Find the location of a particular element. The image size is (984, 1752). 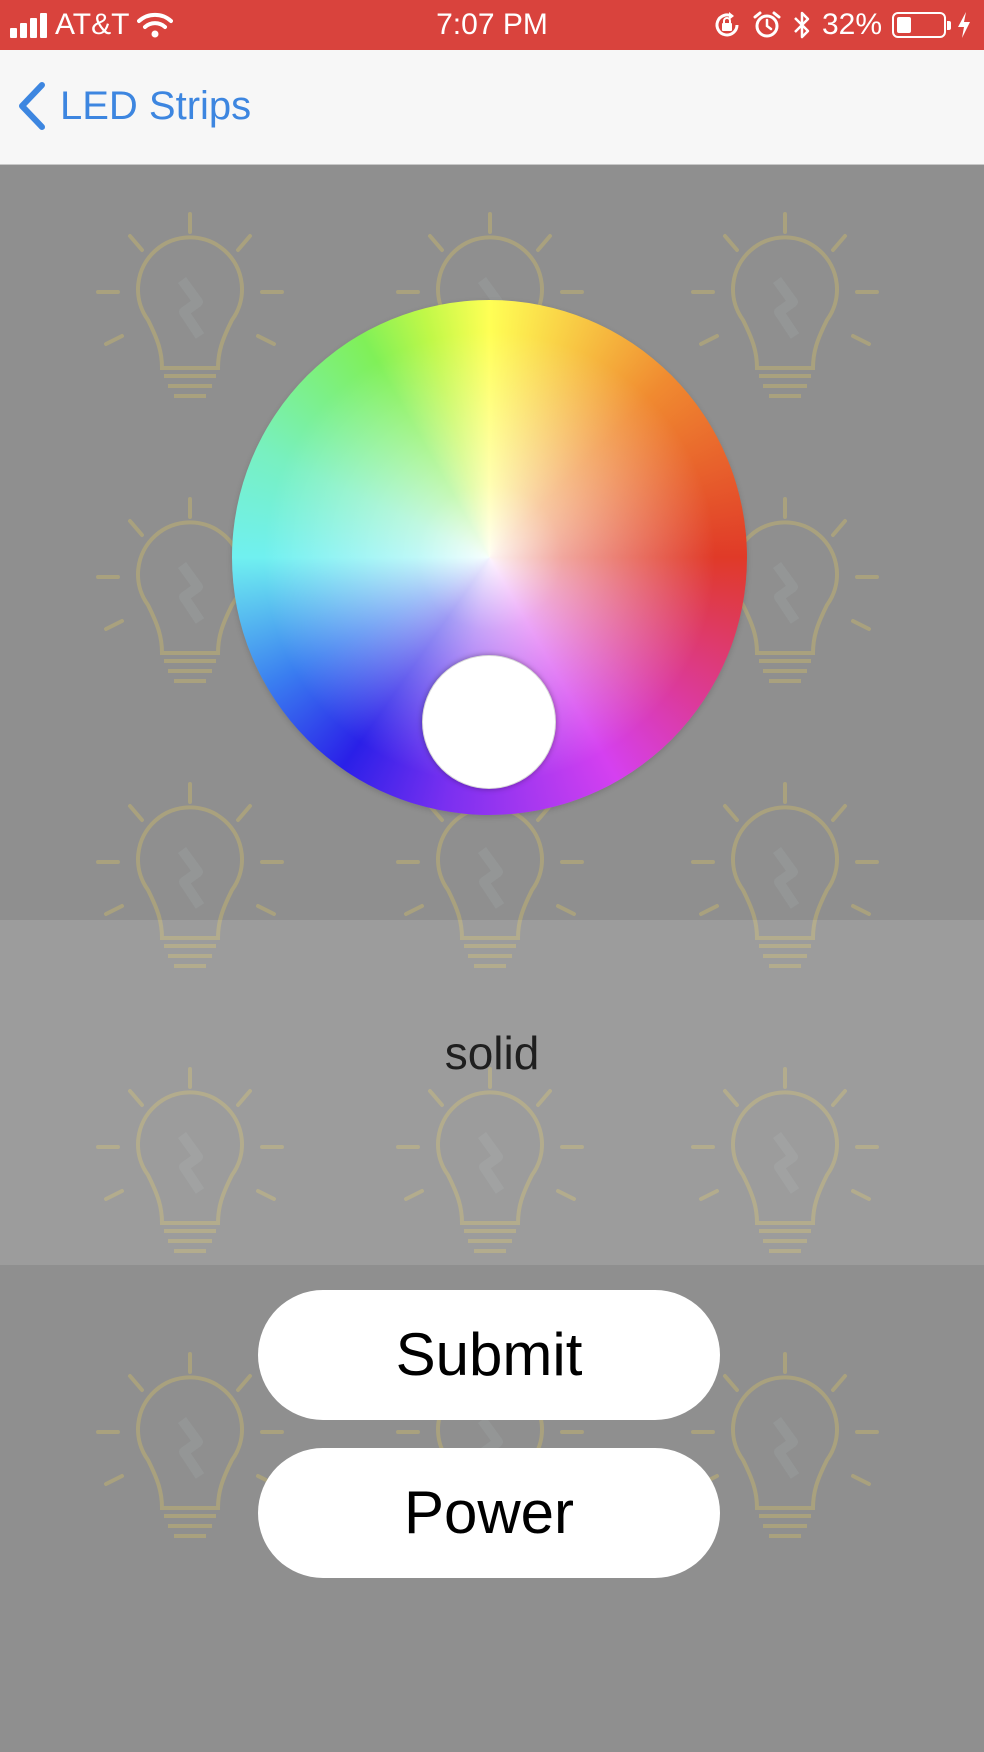

alarm-icon is located at coordinates (767, 24).